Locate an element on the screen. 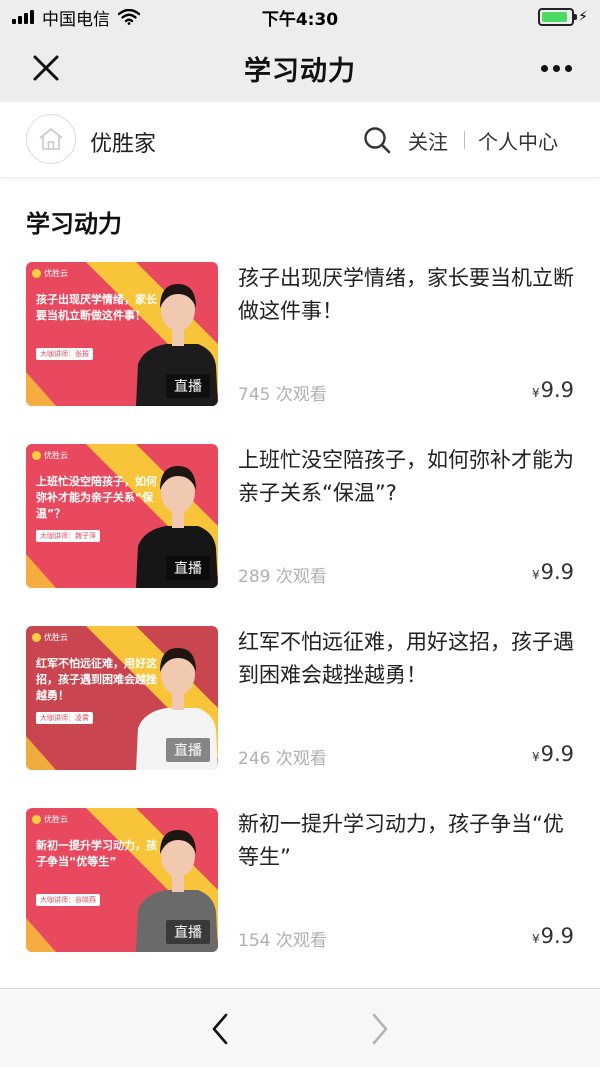 The height and width of the screenshot is (1067, 600). shop-avatar is located at coordinates (51, 139).